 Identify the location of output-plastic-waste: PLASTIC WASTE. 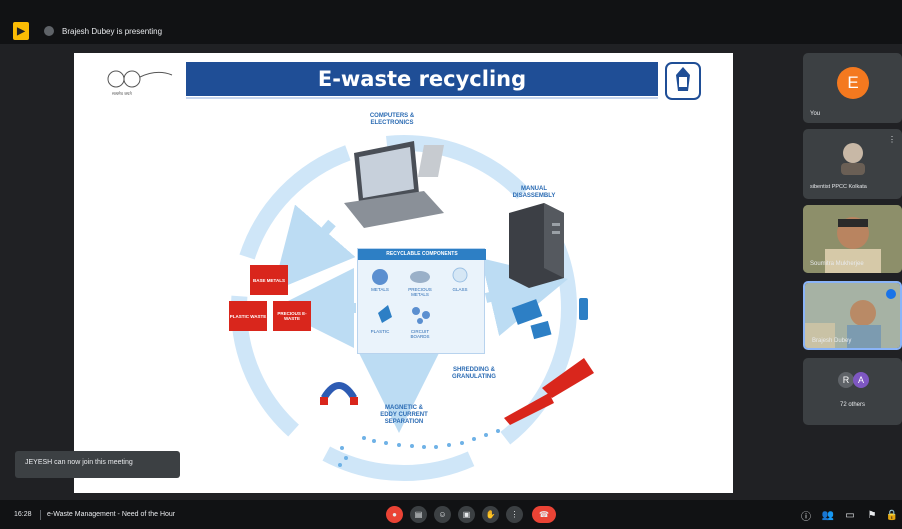
(248, 316).